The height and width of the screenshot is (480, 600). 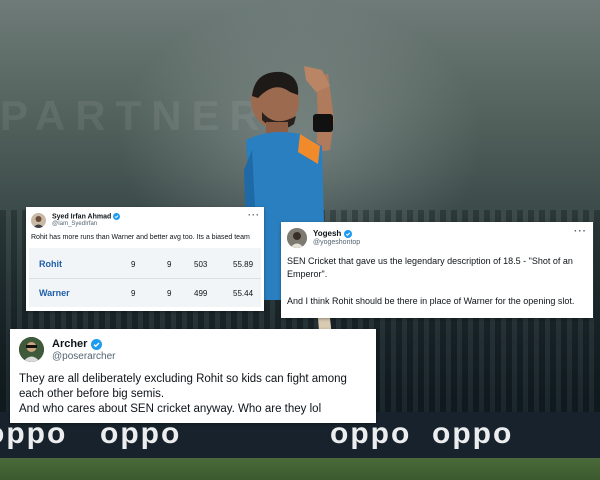 What do you see at coordinates (82, 217) in the screenshot?
I see `author-name-text: Syed Irfan Ahmad` at bounding box center [82, 217].